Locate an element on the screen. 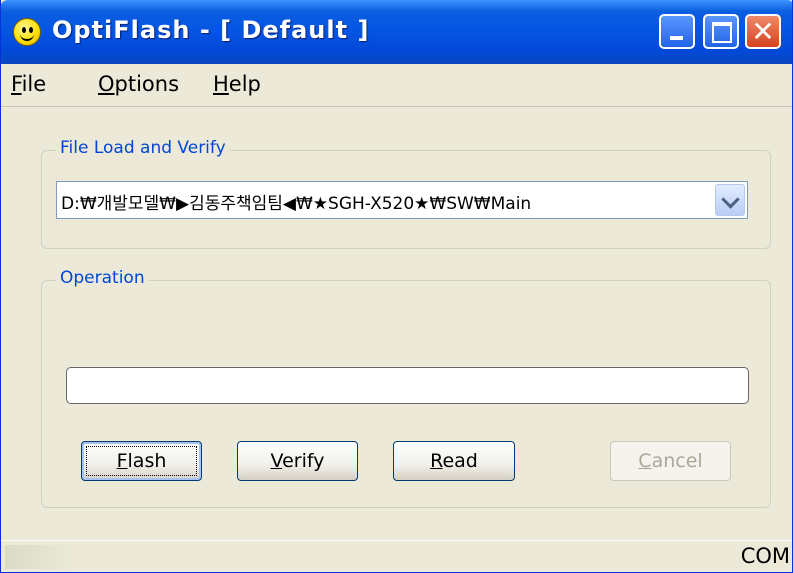 The image size is (793, 573). file-load-legend: File Load and Verify is located at coordinates (143, 148).